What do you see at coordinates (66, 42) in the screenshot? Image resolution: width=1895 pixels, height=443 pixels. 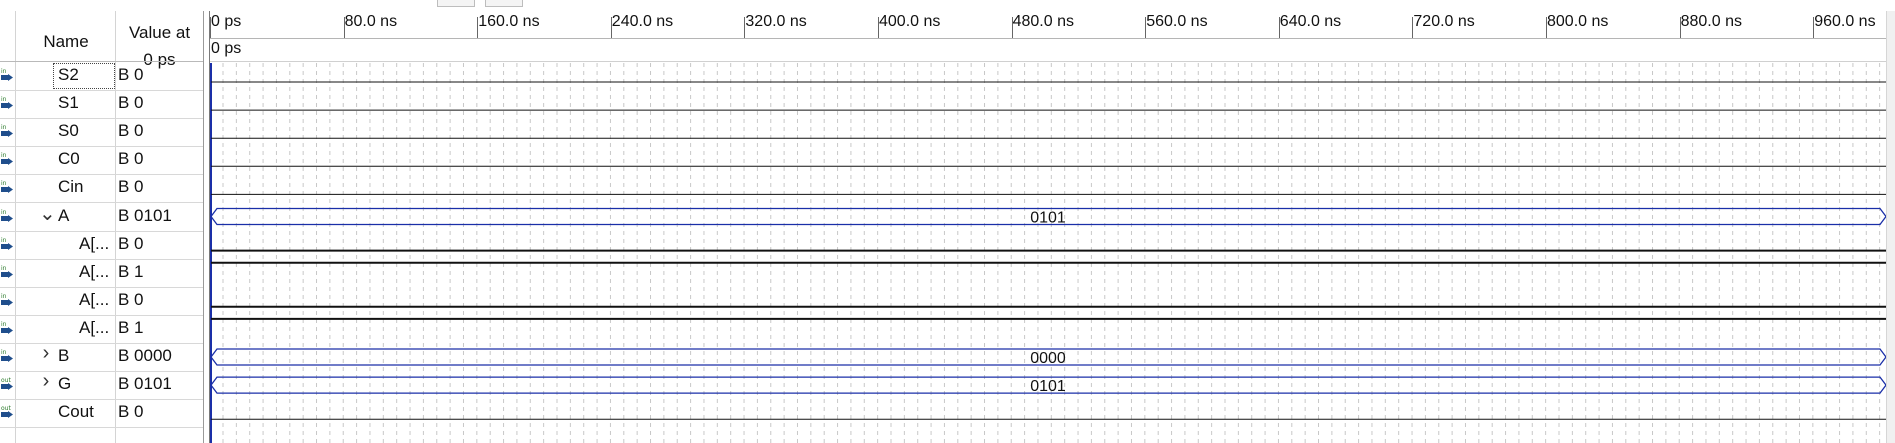 I see `name-column-header: Name` at bounding box center [66, 42].